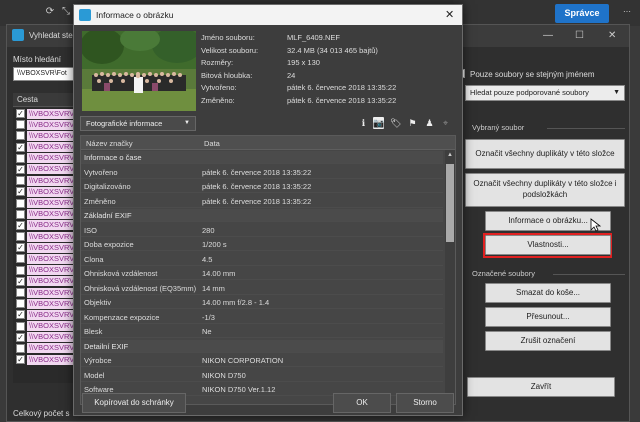 This screenshot has width=640, height=422. What do you see at coordinates (50, 12) in the screenshot?
I see `refresh-icon: ⟳` at bounding box center [50, 12].